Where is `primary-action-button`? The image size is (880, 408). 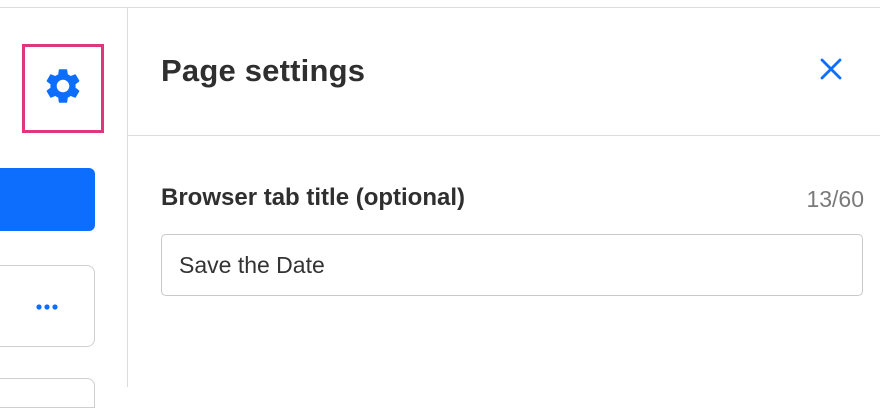
primary-action-button is located at coordinates (47, 199).